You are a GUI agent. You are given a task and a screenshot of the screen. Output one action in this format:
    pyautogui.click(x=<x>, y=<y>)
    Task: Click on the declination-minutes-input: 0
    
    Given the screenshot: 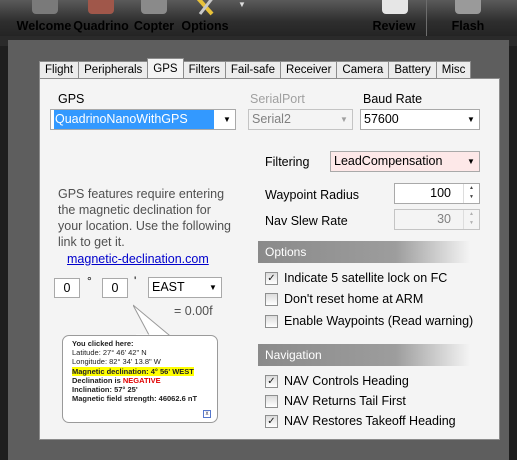 What is the action you would take?
    pyautogui.click(x=115, y=288)
    